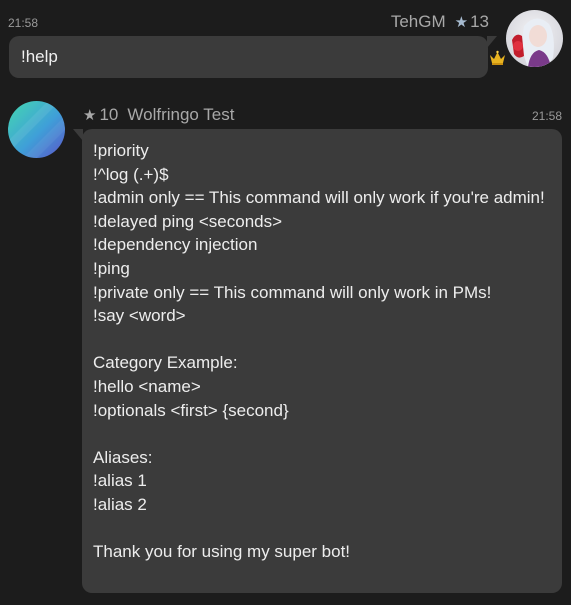 The height and width of the screenshot is (605, 571). I want to click on message-line: !delayed ping <seconds>, so click(188, 221).